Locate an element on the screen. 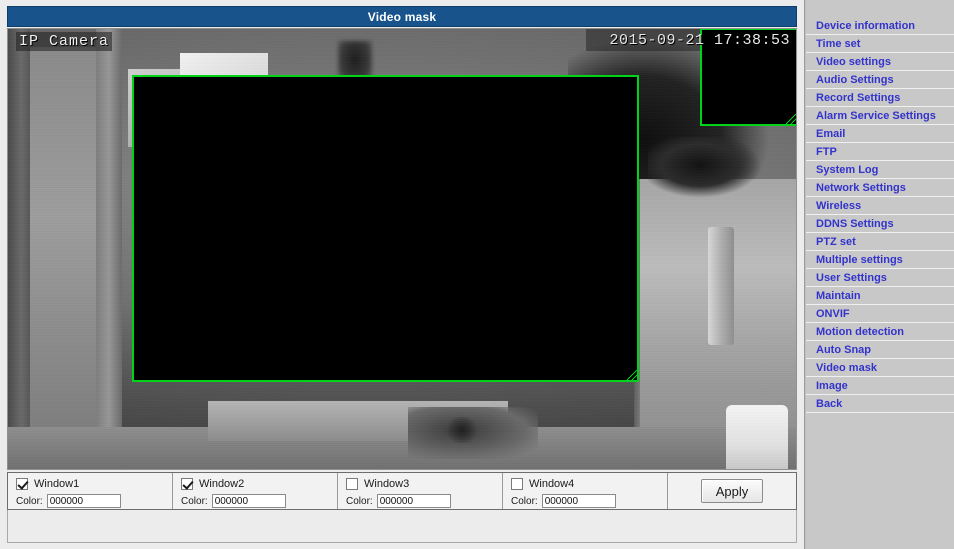 This screenshot has width=954, height=549. window-titlebar: Video mask is located at coordinates (402, 16).